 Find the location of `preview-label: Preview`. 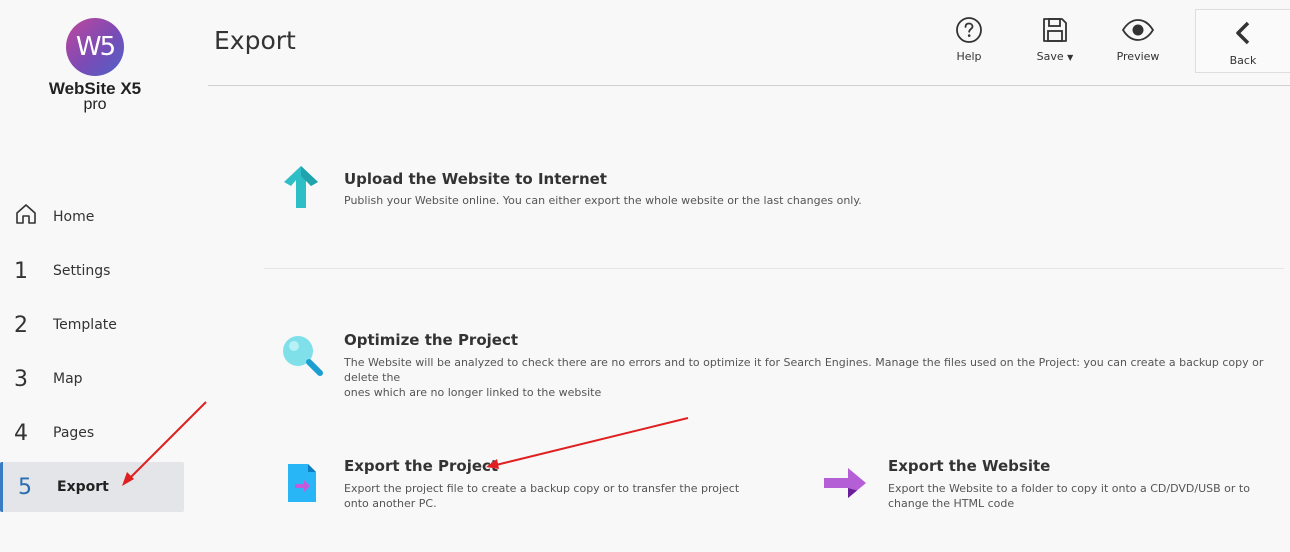

preview-label: Preview is located at coordinates (1138, 56).